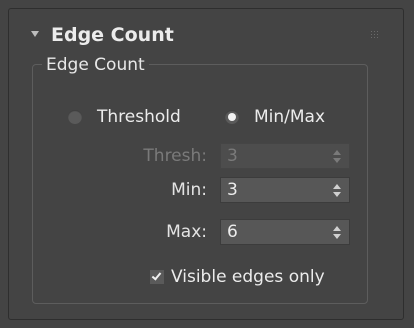 Image resolution: width=414 pixels, height=328 pixels. I want to click on minmax-radio-option: Min/Max, so click(275, 117).